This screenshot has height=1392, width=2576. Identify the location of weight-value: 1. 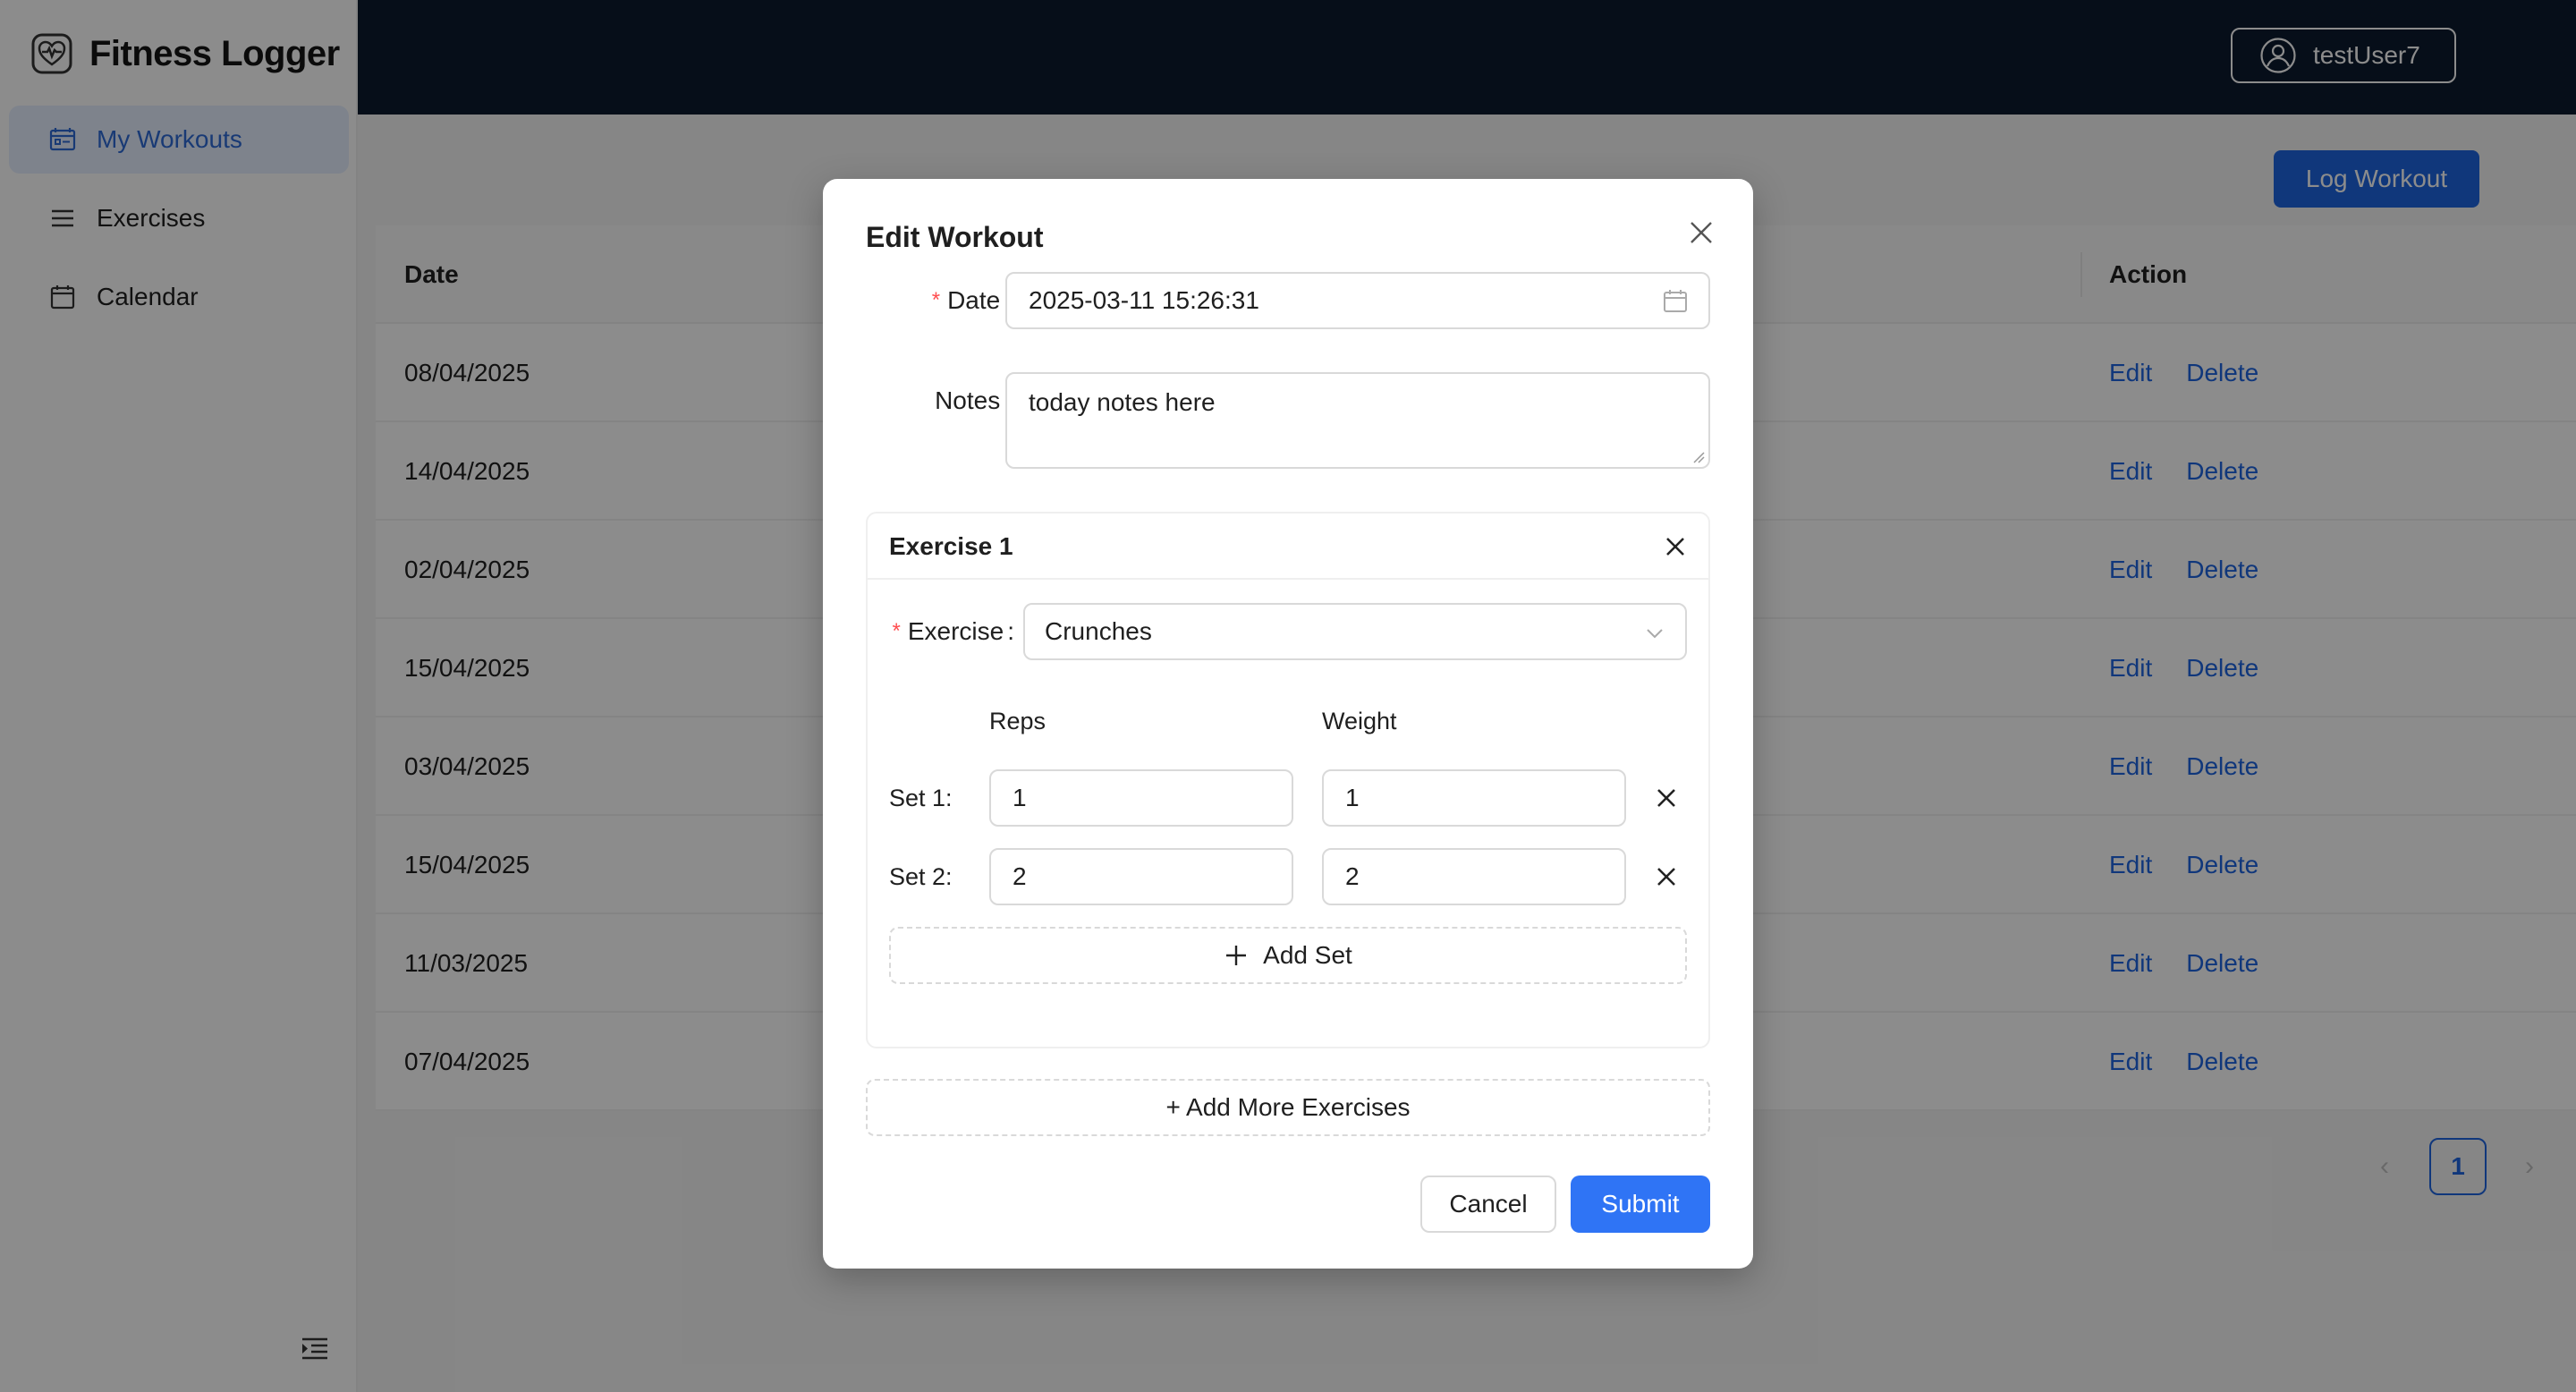
(1352, 797).